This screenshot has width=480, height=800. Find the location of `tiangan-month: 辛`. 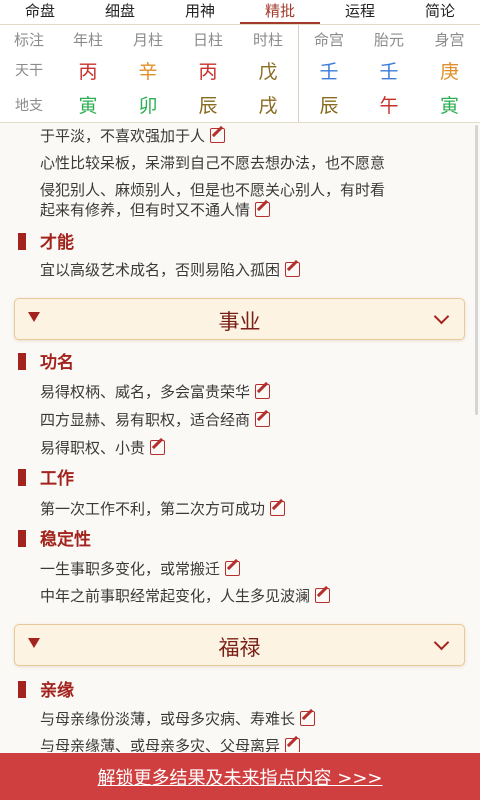

tiangan-month: 辛 is located at coordinates (148, 71).